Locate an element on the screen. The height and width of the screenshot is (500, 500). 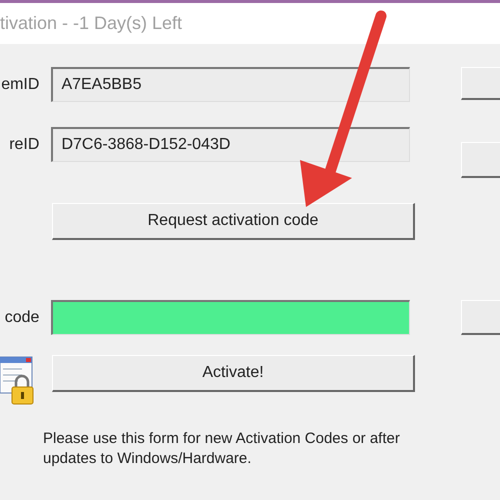
input-field is located at coordinates (230, 317).